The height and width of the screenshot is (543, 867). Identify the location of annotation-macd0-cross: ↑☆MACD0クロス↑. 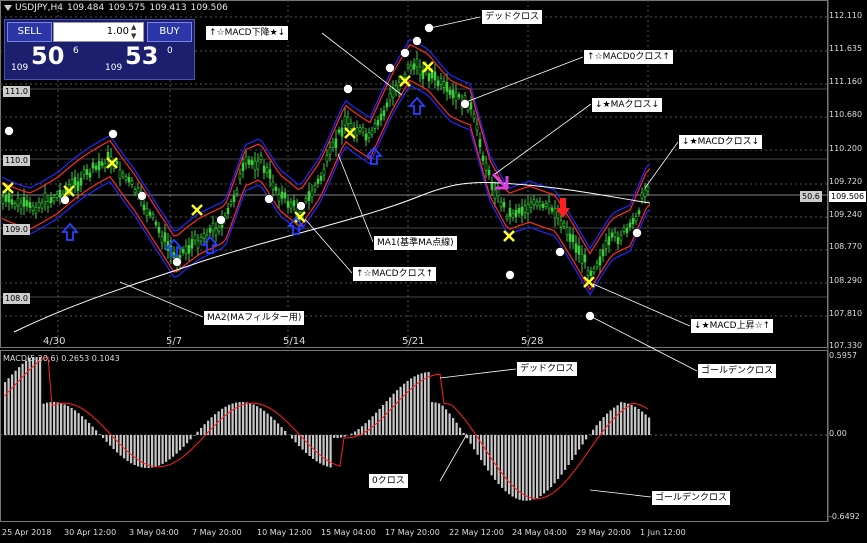
(628, 57).